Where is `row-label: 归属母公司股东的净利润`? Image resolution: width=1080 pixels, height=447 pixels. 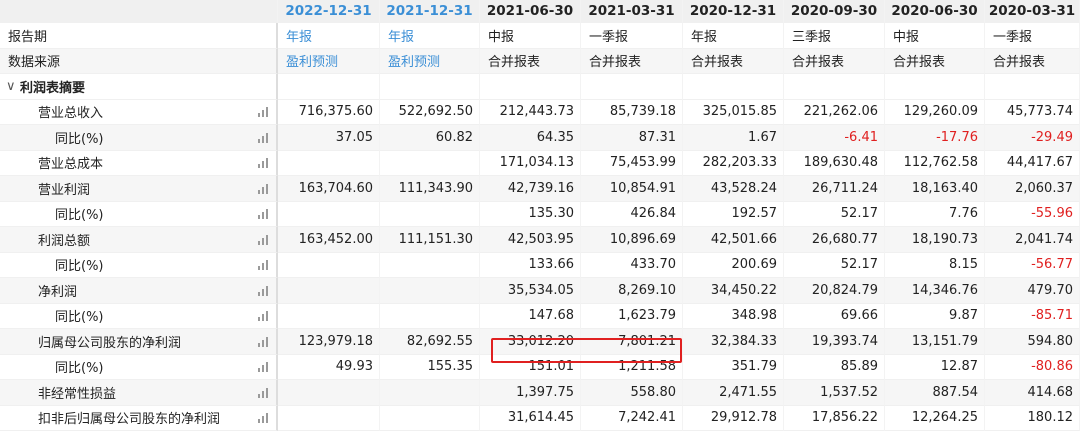 row-label: 归属母公司股东的净利润 is located at coordinates (139, 342).